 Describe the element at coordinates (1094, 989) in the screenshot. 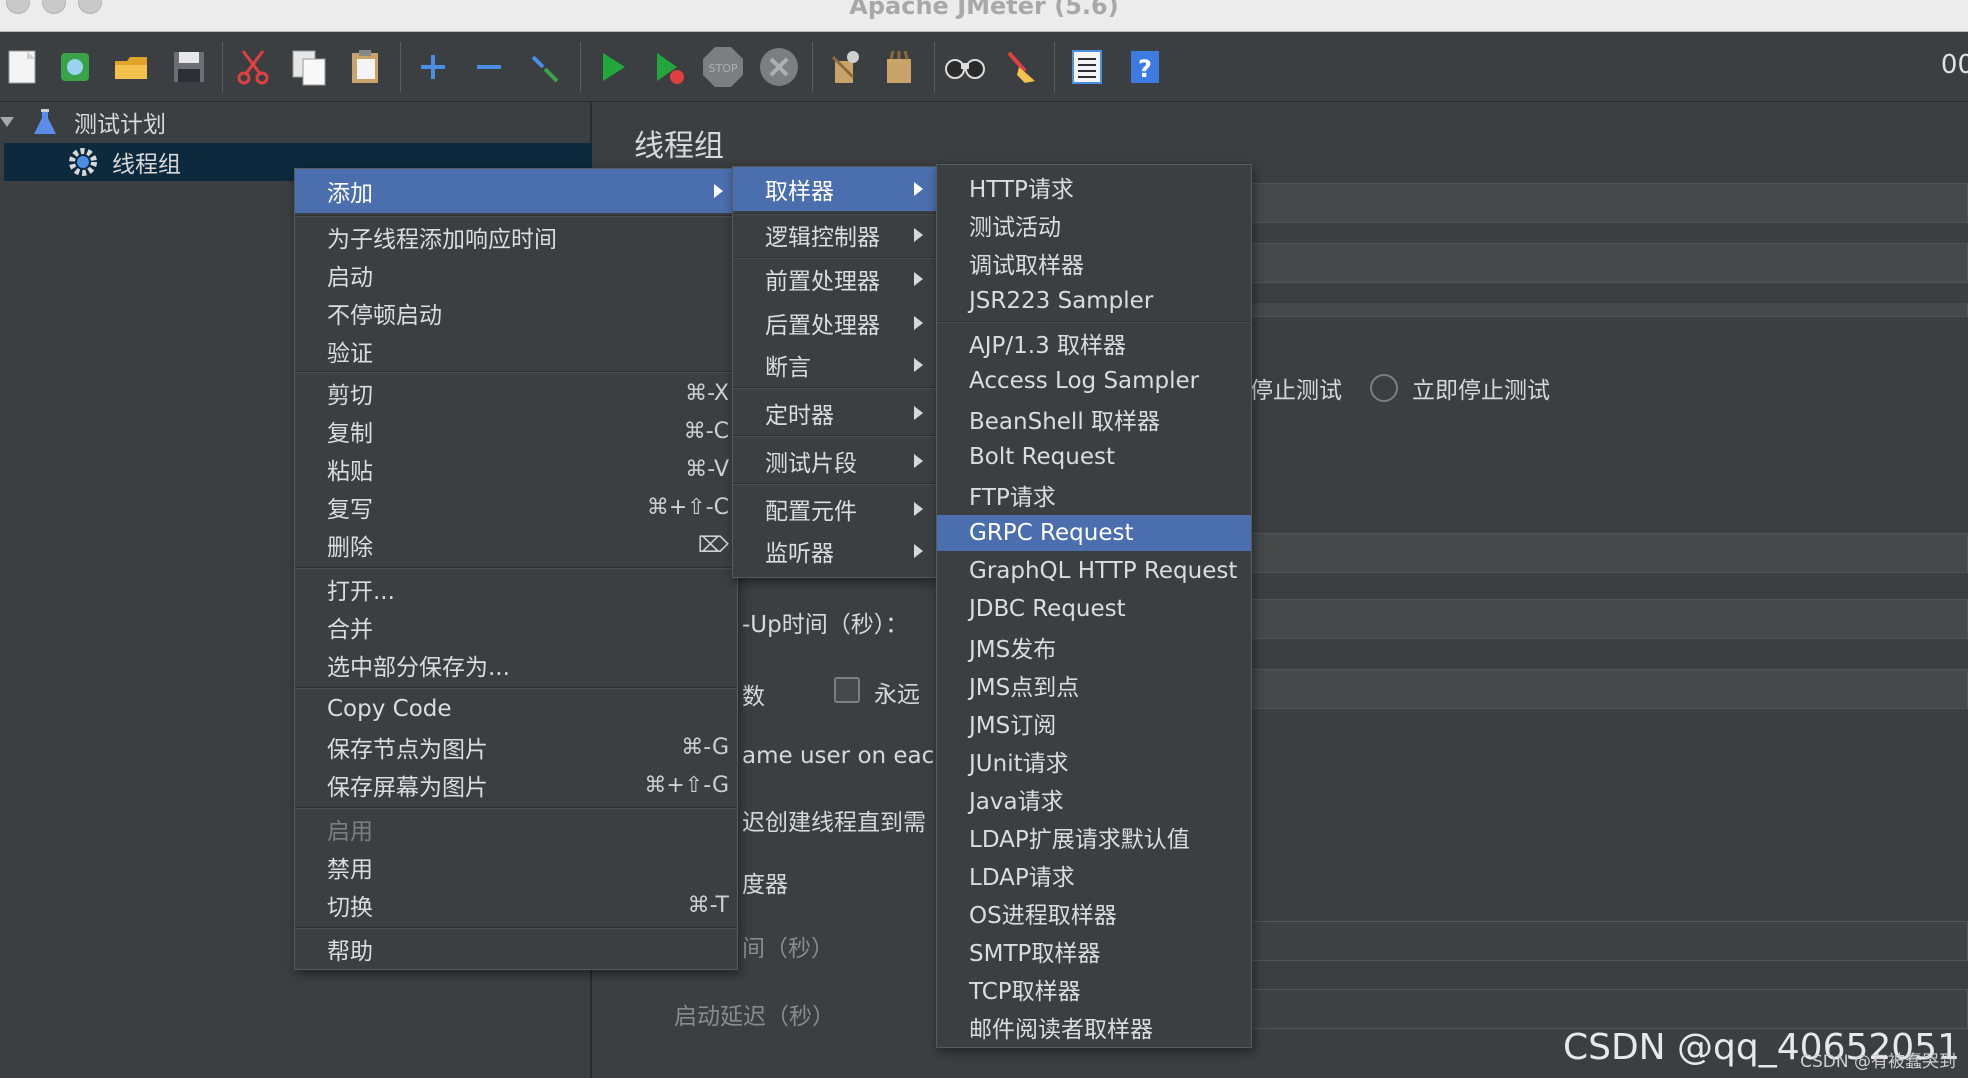

I see `sampler-item: TCP取样器` at that location.